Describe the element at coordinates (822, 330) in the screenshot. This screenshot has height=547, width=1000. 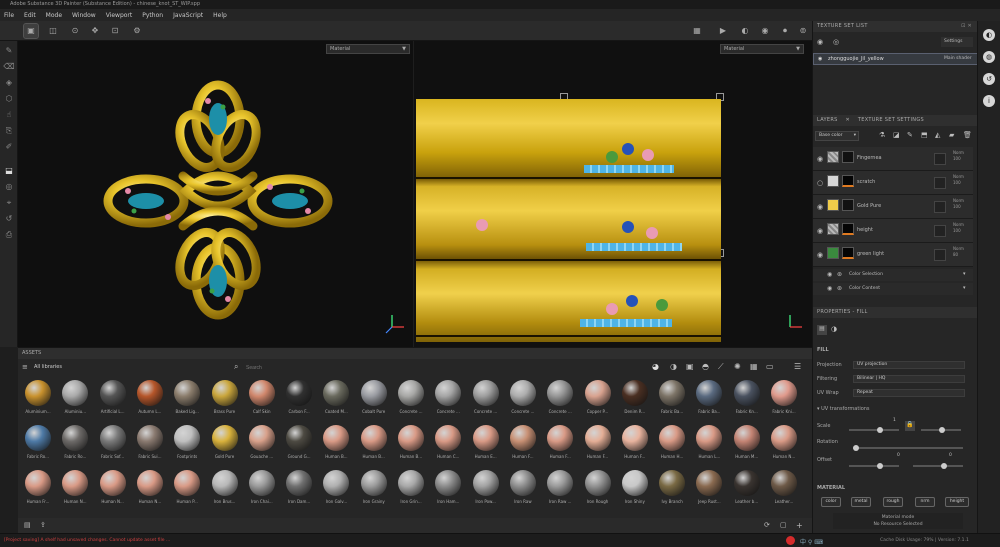
I see `fill-tab-icon: ▤` at that location.